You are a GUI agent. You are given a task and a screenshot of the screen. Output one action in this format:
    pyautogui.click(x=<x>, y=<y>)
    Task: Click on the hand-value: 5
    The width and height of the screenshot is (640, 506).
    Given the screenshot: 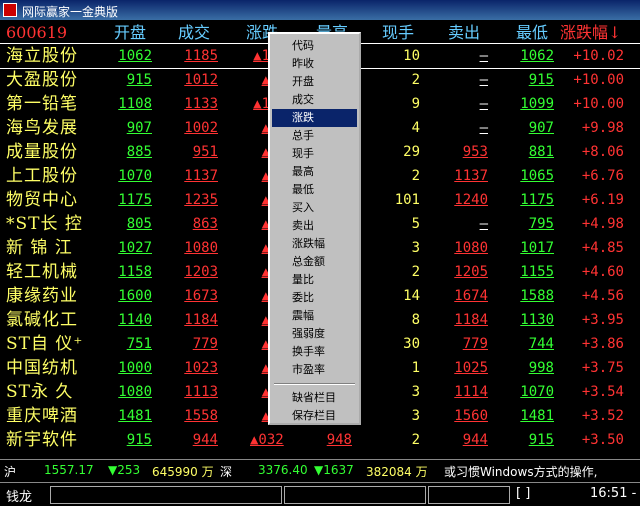 What is the action you would take?
    pyautogui.click(x=415, y=224)
    